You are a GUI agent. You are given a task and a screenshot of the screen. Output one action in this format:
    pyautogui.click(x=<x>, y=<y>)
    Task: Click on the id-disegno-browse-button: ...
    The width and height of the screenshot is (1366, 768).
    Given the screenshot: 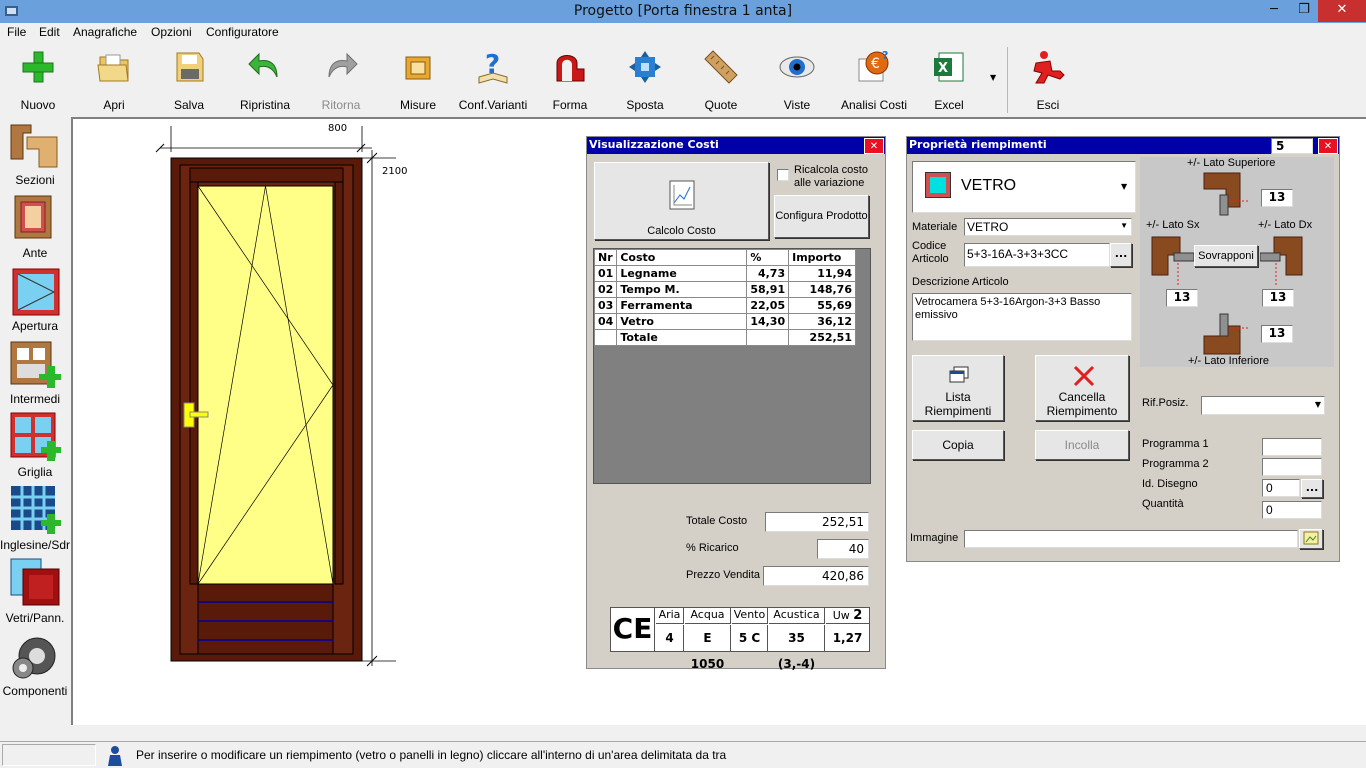 What is the action you would take?
    pyautogui.click(x=1312, y=488)
    